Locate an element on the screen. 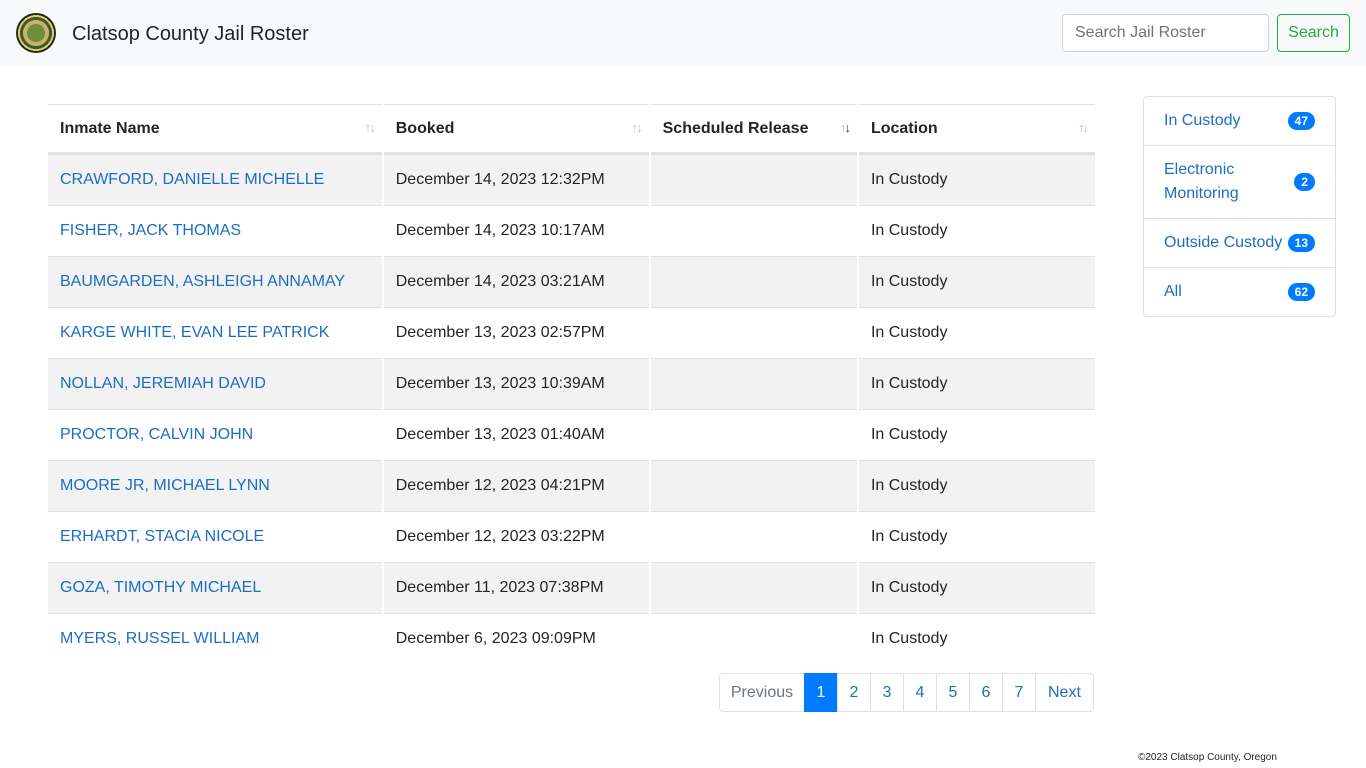  column-header-label: Inmate Name is located at coordinates (110, 128).